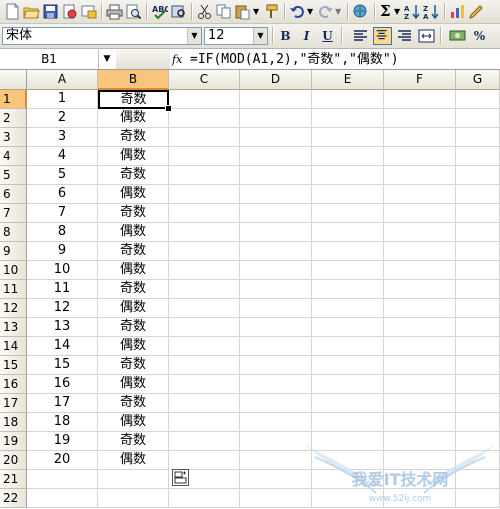 Image resolution: width=500 pixels, height=509 pixels. What do you see at coordinates (457, 11) in the screenshot?
I see `chart-wizard-icon` at bounding box center [457, 11].